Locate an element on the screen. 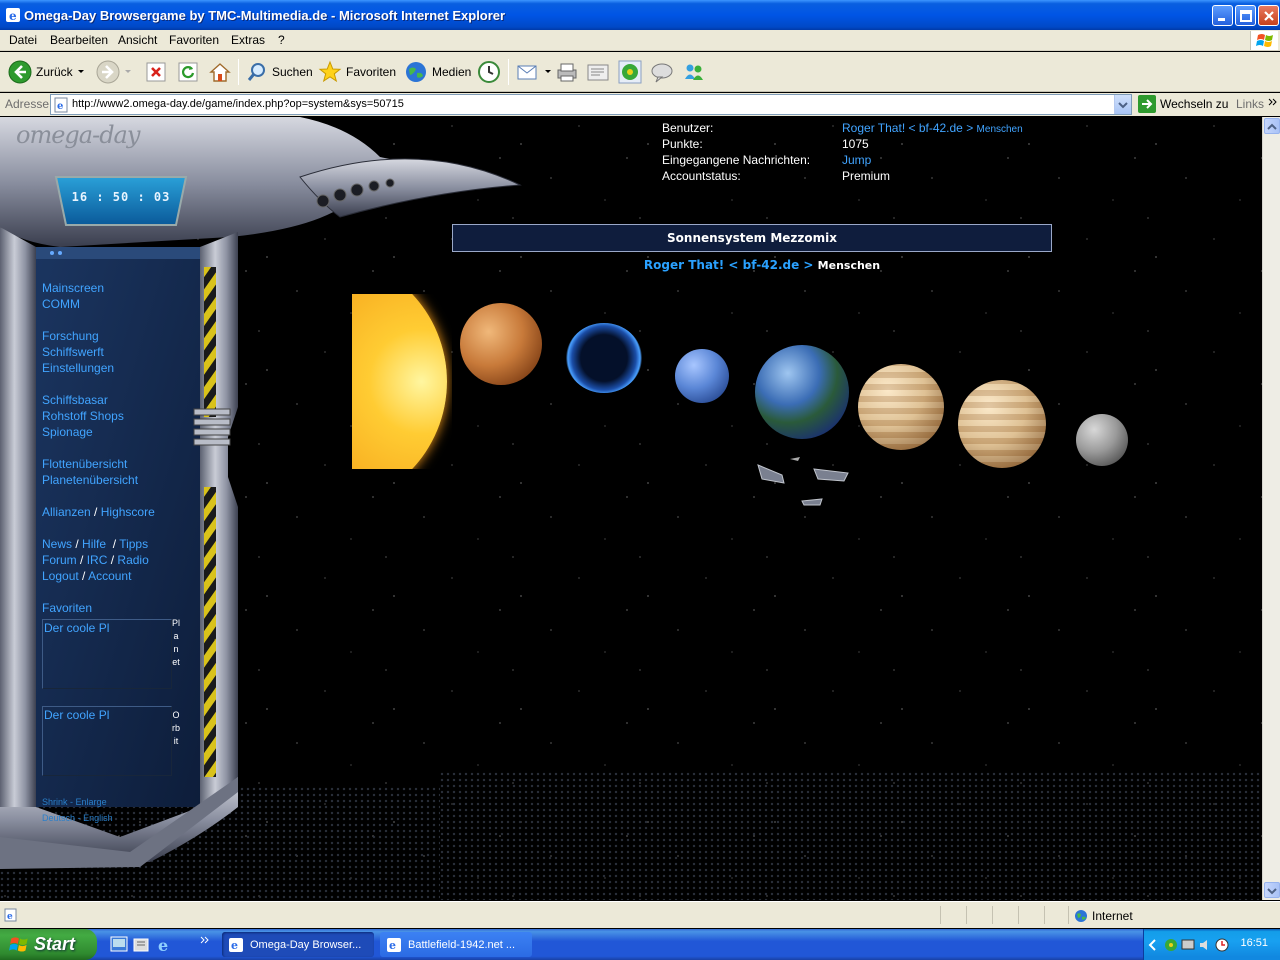 This screenshot has height=960, width=1280. nav-irc: IRC is located at coordinates (97, 560).